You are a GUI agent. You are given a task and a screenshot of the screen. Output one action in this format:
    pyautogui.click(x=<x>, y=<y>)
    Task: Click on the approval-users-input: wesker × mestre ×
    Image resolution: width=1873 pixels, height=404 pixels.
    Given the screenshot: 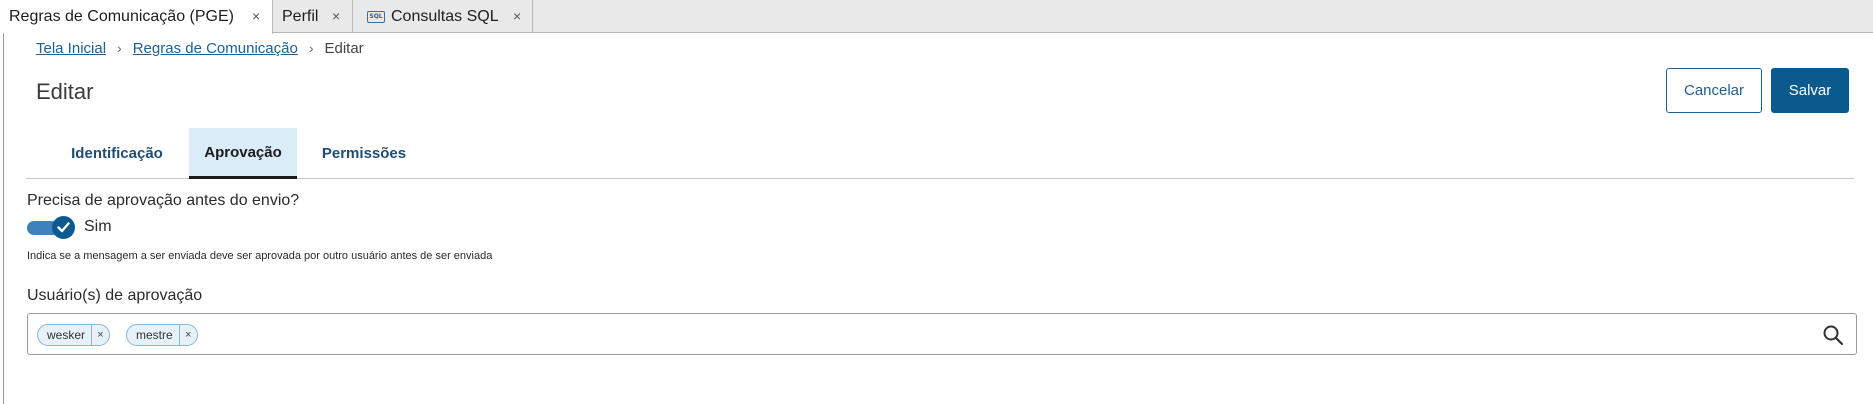 What is the action you would take?
    pyautogui.click(x=942, y=334)
    